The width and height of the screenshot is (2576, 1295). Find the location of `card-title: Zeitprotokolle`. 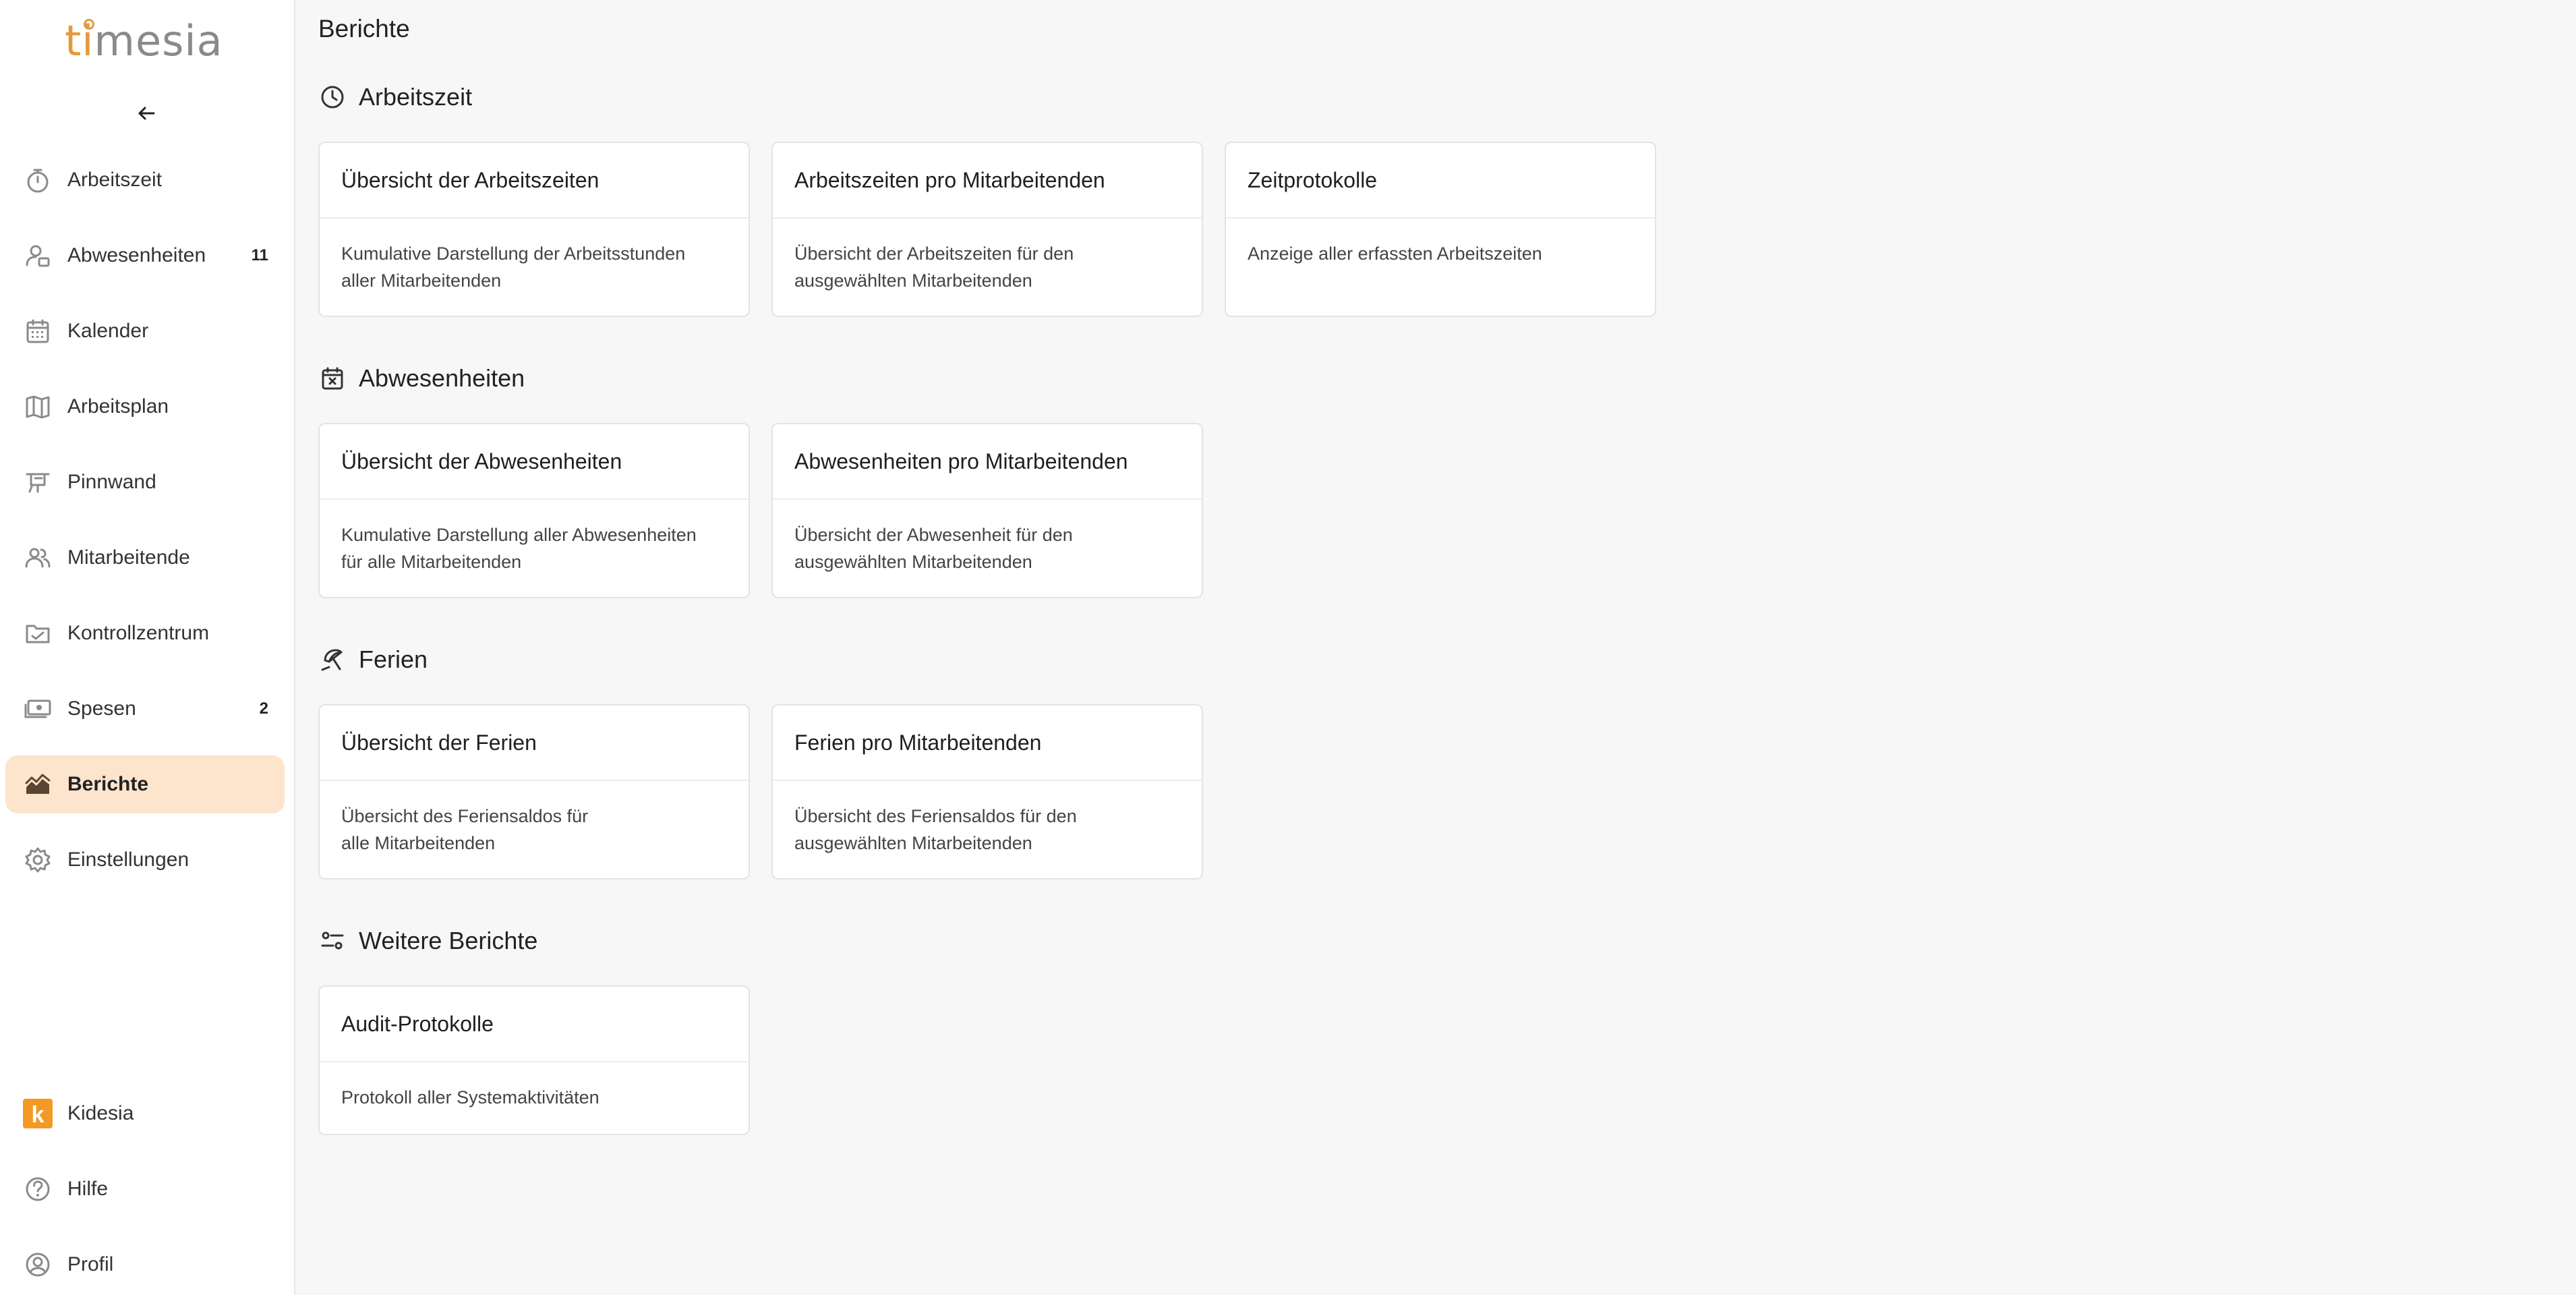

card-title: Zeitprotokolle is located at coordinates (1440, 181).